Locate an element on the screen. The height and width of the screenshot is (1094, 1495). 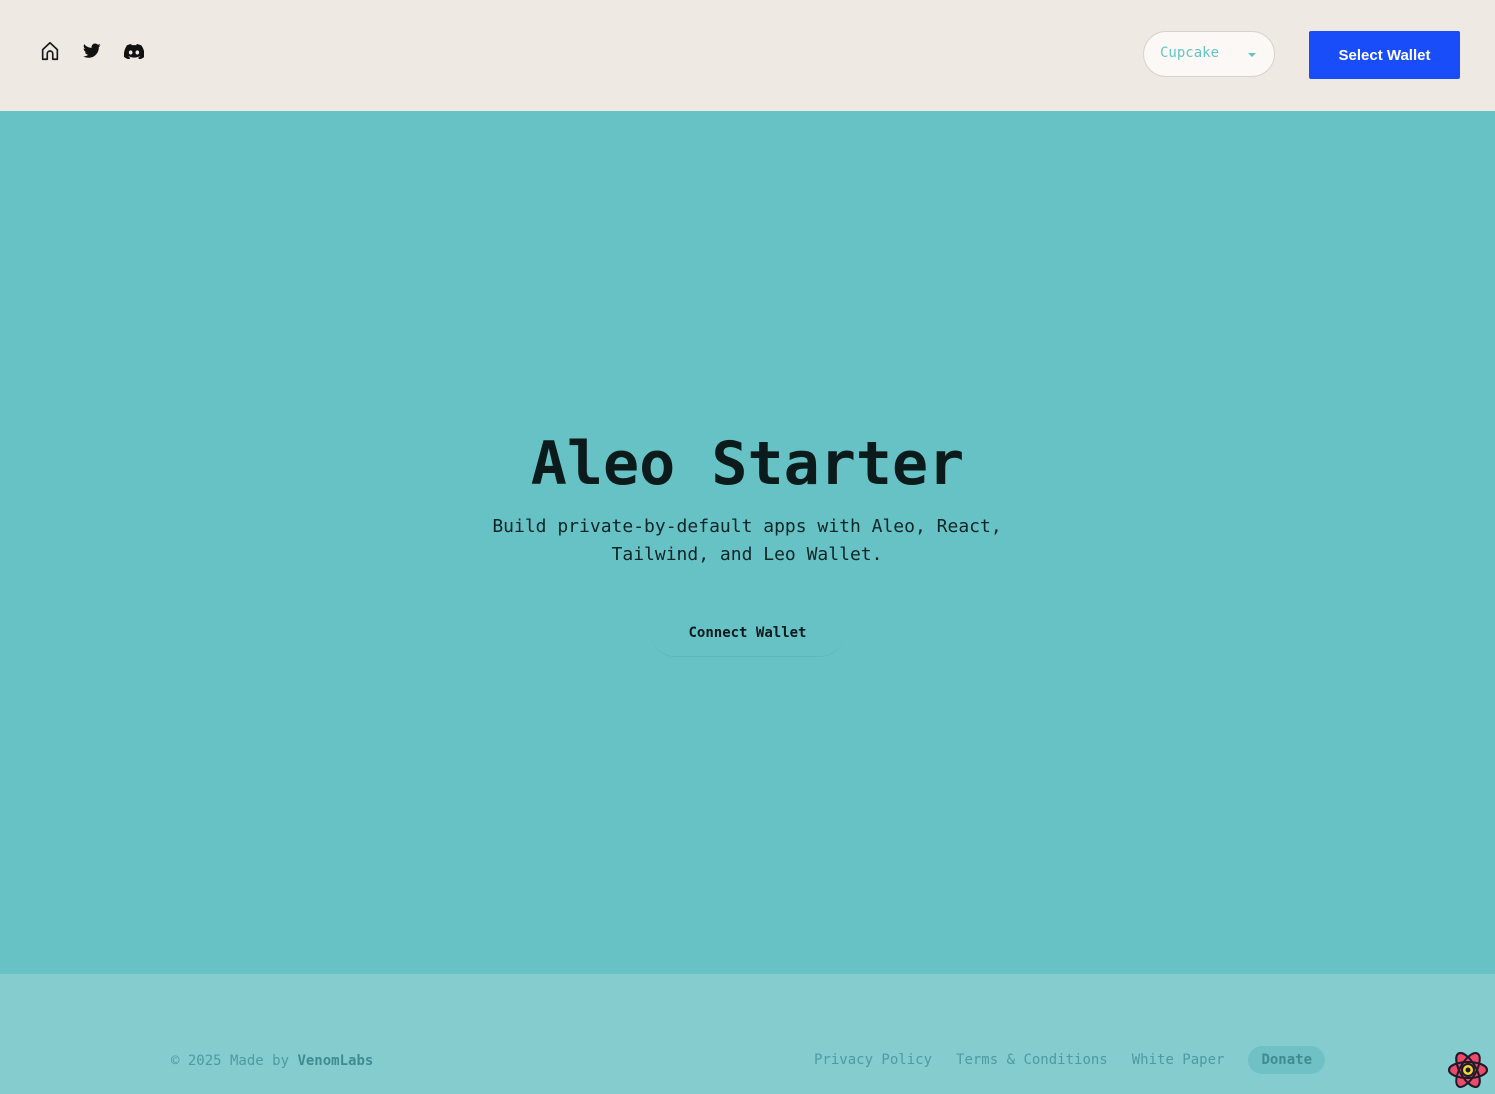
donate-button: Donate is located at coordinates (1287, 1060).